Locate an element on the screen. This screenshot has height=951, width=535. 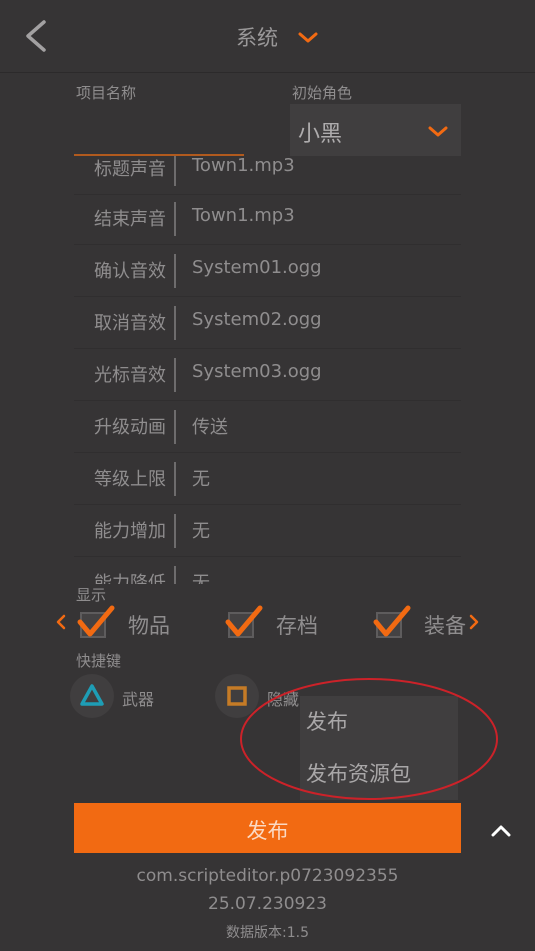
setting-key: 能力增加 is located at coordinates (130, 531).